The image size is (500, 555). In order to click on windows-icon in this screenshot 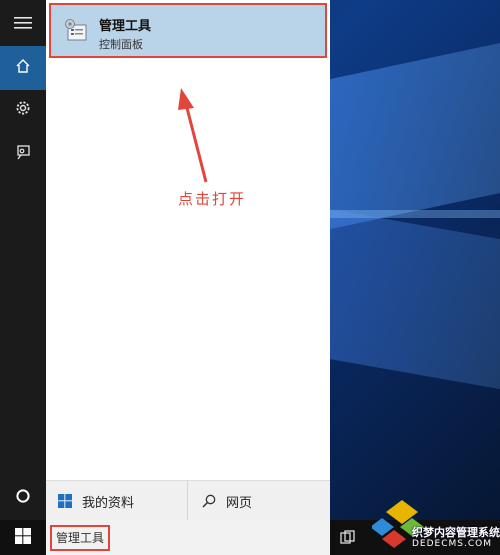, I will do `click(65, 501)`.